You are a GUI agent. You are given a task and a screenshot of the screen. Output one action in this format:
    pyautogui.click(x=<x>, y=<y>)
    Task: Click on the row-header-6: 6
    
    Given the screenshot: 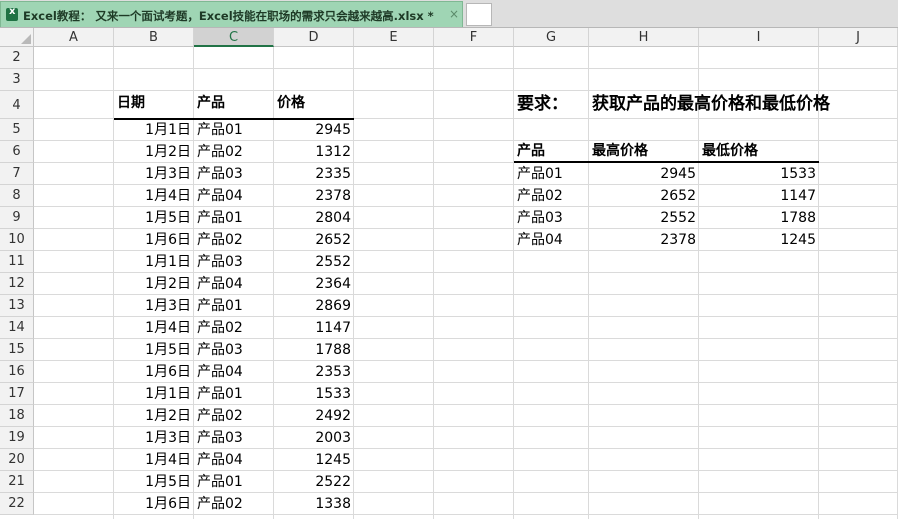 What is the action you would take?
    pyautogui.click(x=17, y=152)
    